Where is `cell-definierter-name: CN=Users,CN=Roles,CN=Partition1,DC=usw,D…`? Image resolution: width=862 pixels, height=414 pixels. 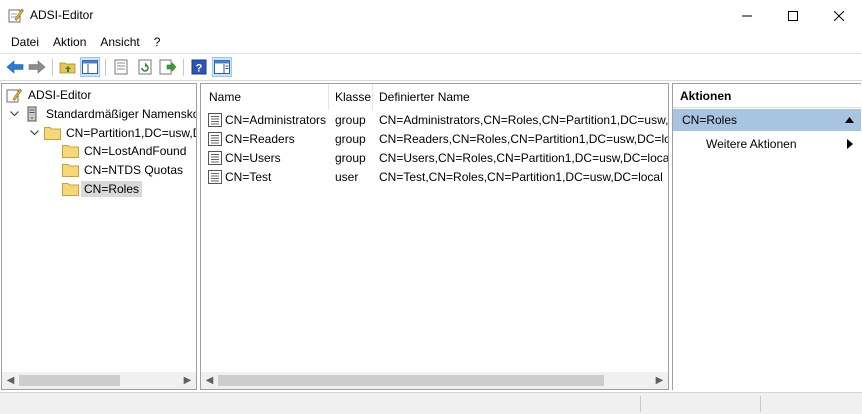 cell-definierter-name: CN=Users,CN=Roles,CN=Partition1,DC=usw,D… is located at coordinates (524, 157).